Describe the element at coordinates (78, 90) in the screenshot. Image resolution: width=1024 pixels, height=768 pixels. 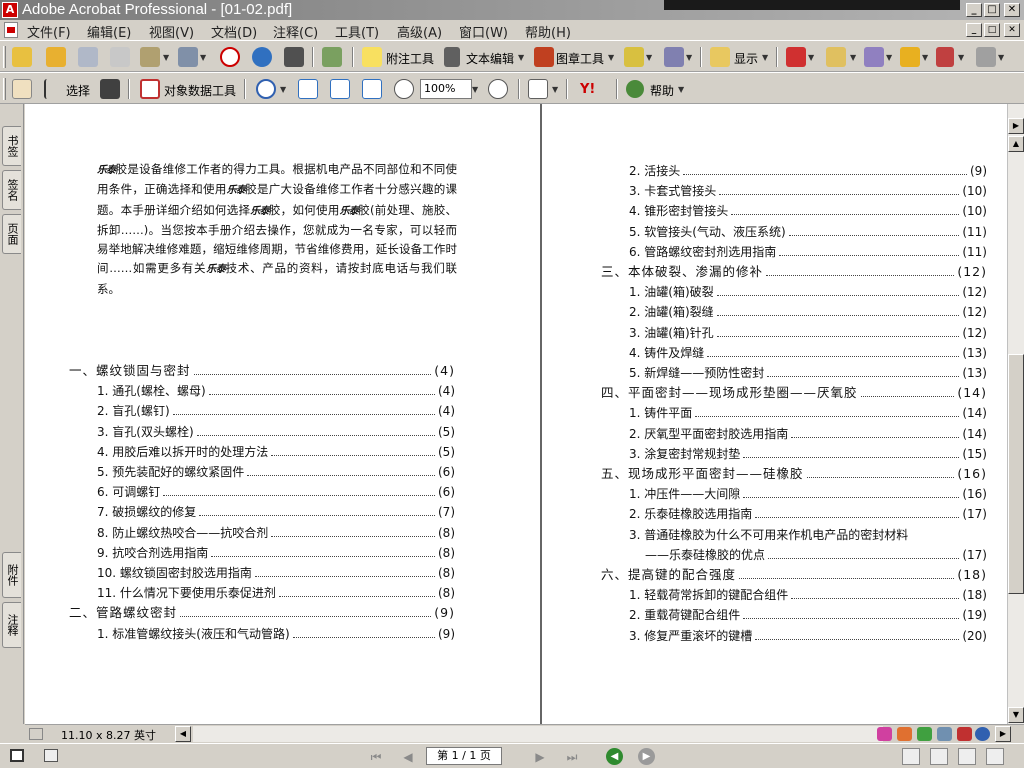
I see `select-label: 选择` at that location.